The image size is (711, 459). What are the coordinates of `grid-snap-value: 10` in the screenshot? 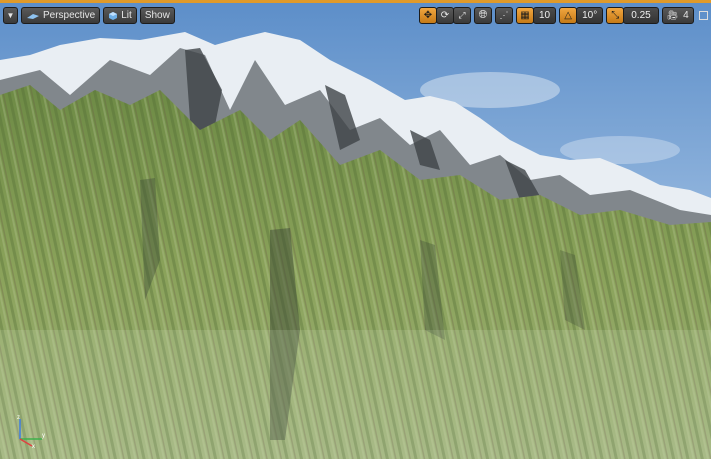 It's located at (545, 15).